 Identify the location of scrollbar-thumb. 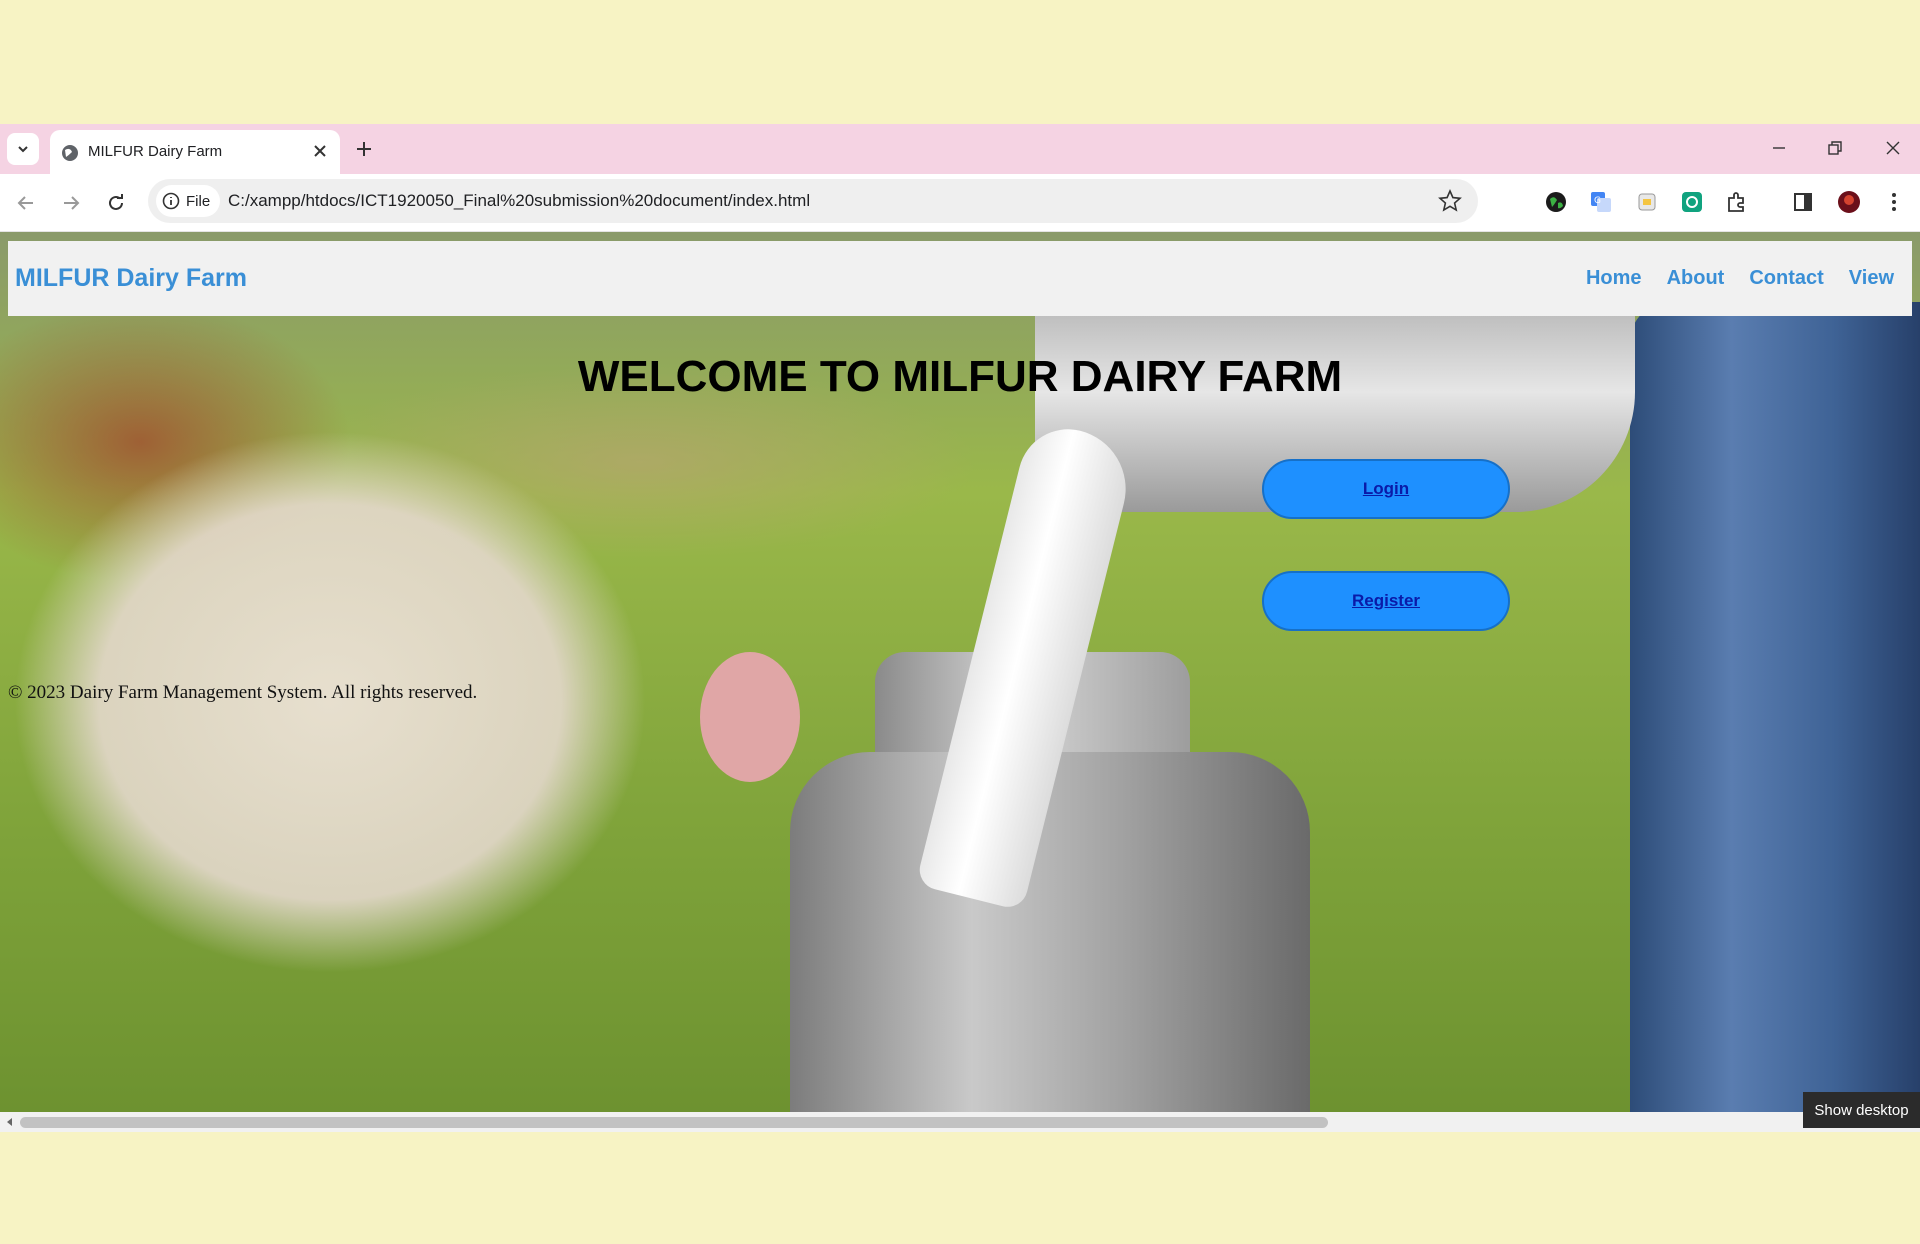
(674, 1122).